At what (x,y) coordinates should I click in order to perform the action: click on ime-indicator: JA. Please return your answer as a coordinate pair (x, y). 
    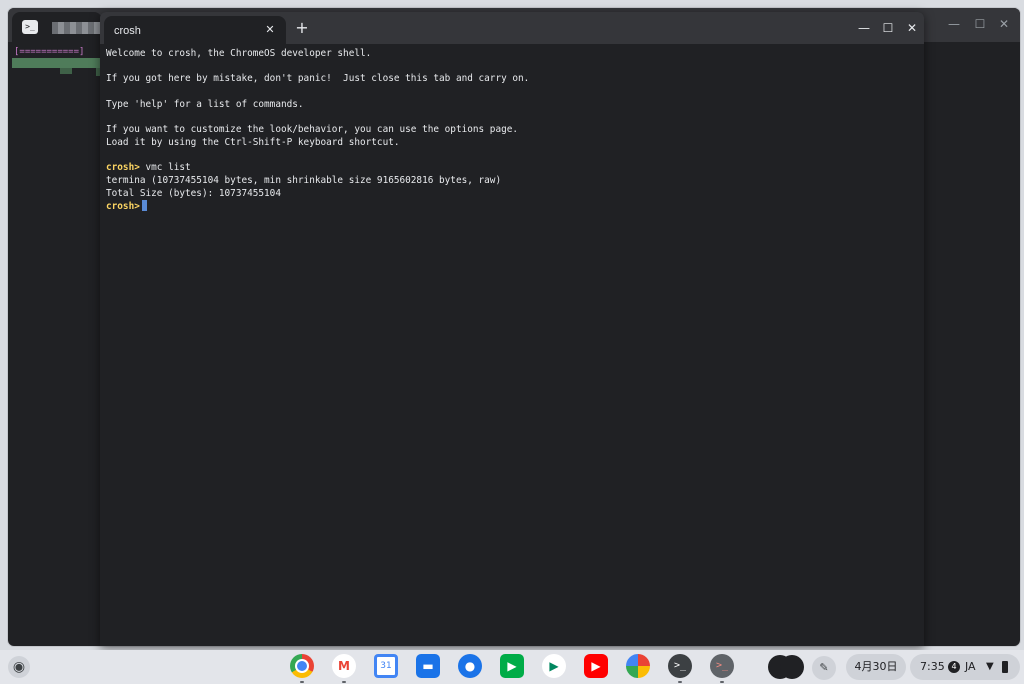
    Looking at the image, I should click on (970, 666).